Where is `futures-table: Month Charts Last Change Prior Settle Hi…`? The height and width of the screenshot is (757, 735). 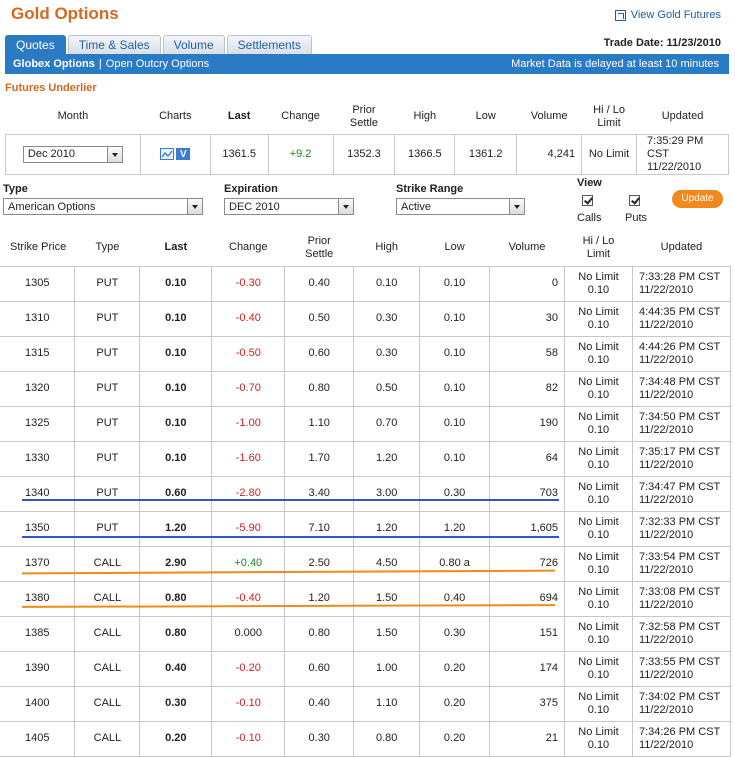
futures-table: Month Charts Last Change Prior Settle Hi… is located at coordinates (367, 137).